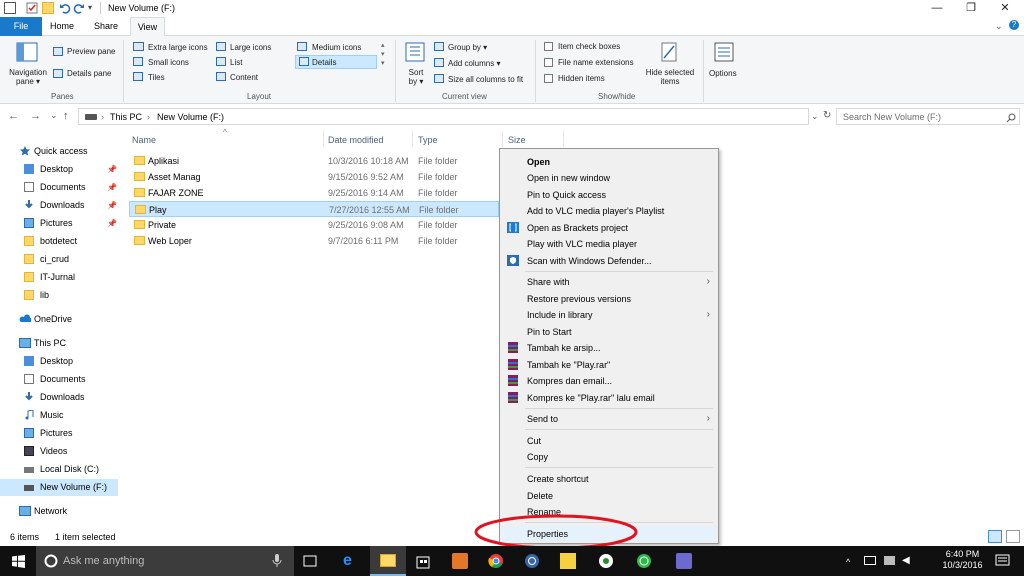  Describe the element at coordinates (534, 441) in the screenshot. I see `menu-item-cut: Cut` at that location.